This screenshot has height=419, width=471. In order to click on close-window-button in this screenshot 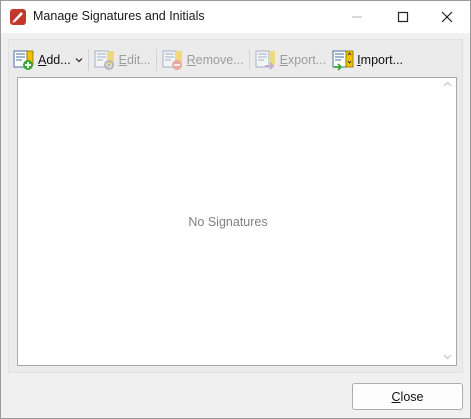, I will do `click(447, 17)`.